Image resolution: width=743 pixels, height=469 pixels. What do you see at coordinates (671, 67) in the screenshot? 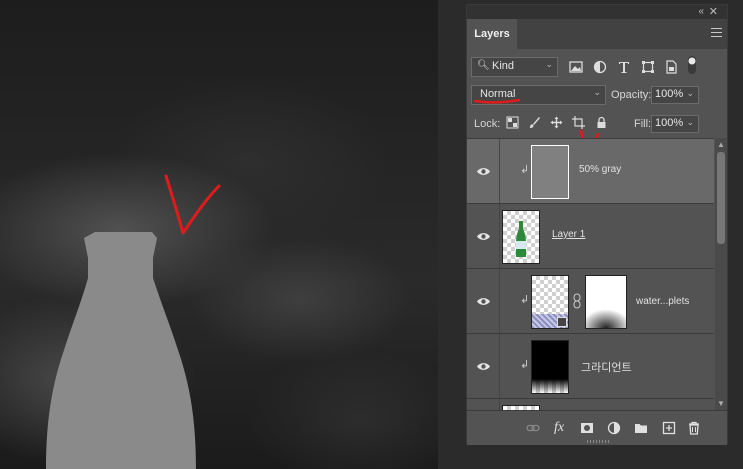
I see `smart-object-filter-icon` at bounding box center [671, 67].